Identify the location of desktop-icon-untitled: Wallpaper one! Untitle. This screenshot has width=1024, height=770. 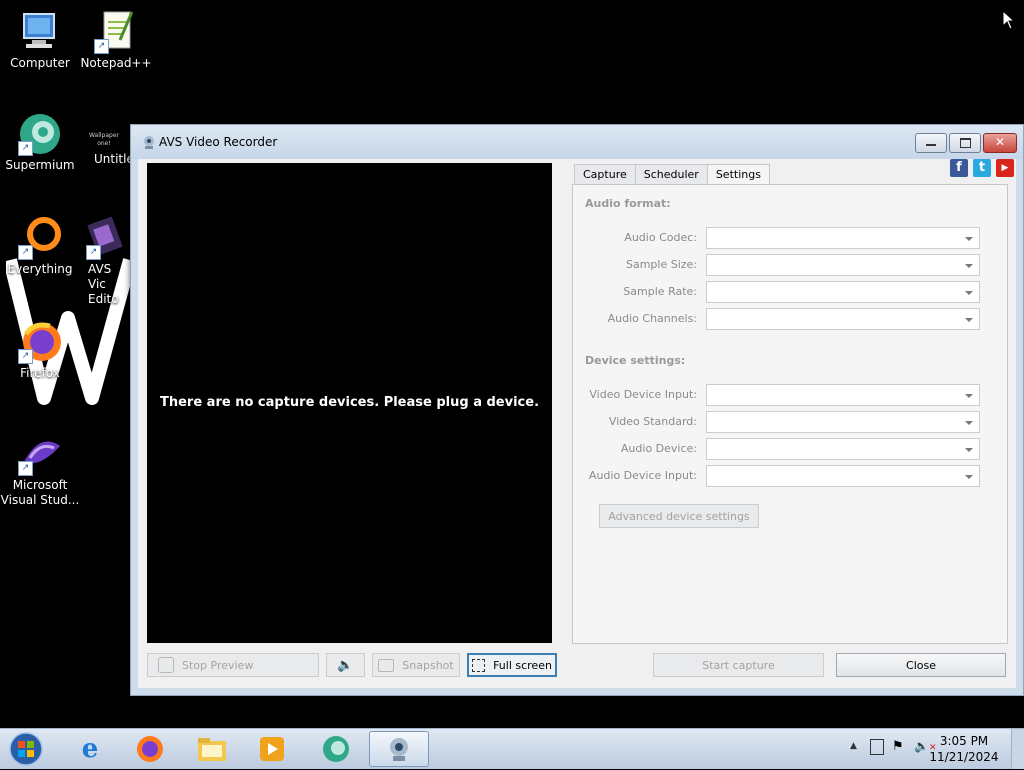
(105, 149).